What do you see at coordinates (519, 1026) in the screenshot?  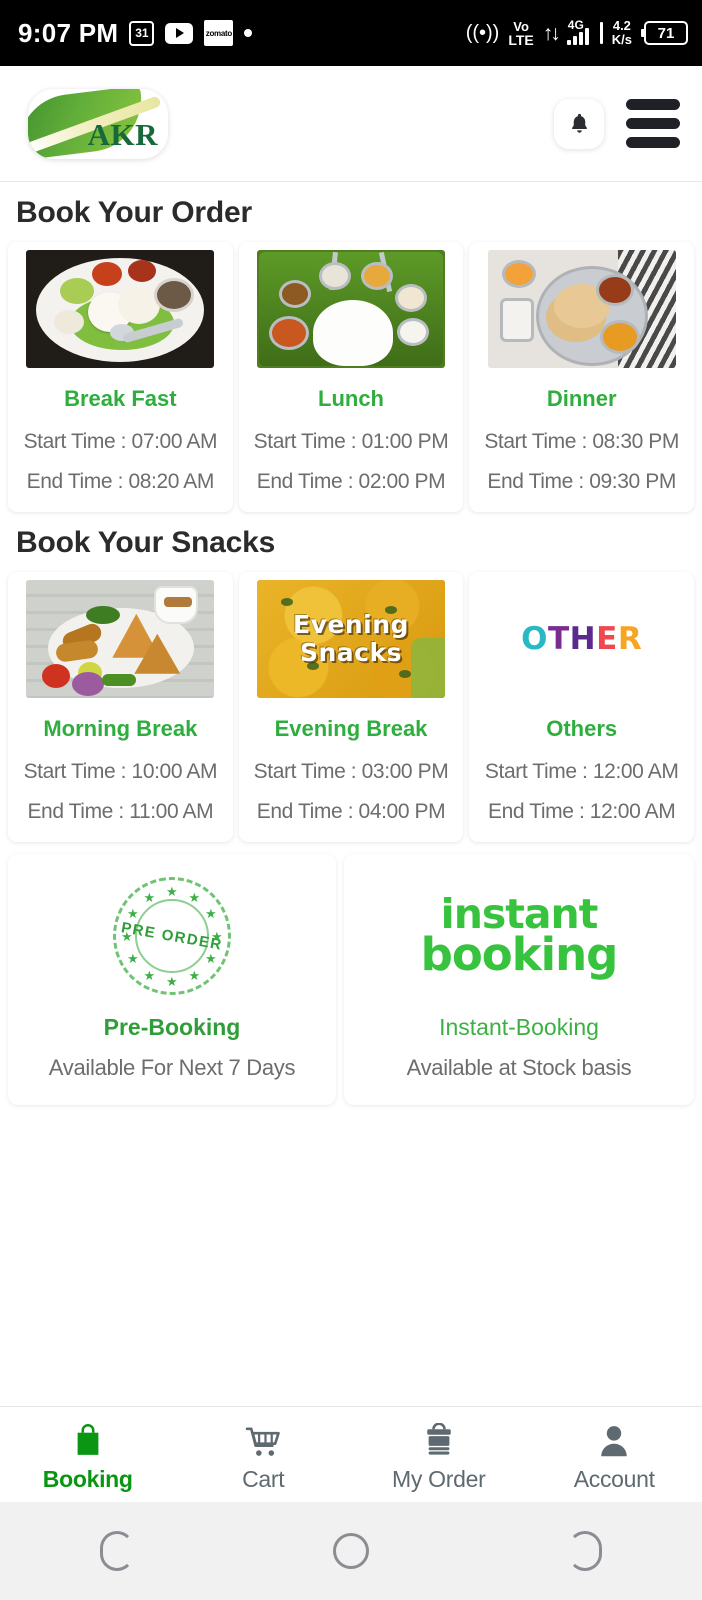 I see `instant-booking-title: Instant-Booking` at bounding box center [519, 1026].